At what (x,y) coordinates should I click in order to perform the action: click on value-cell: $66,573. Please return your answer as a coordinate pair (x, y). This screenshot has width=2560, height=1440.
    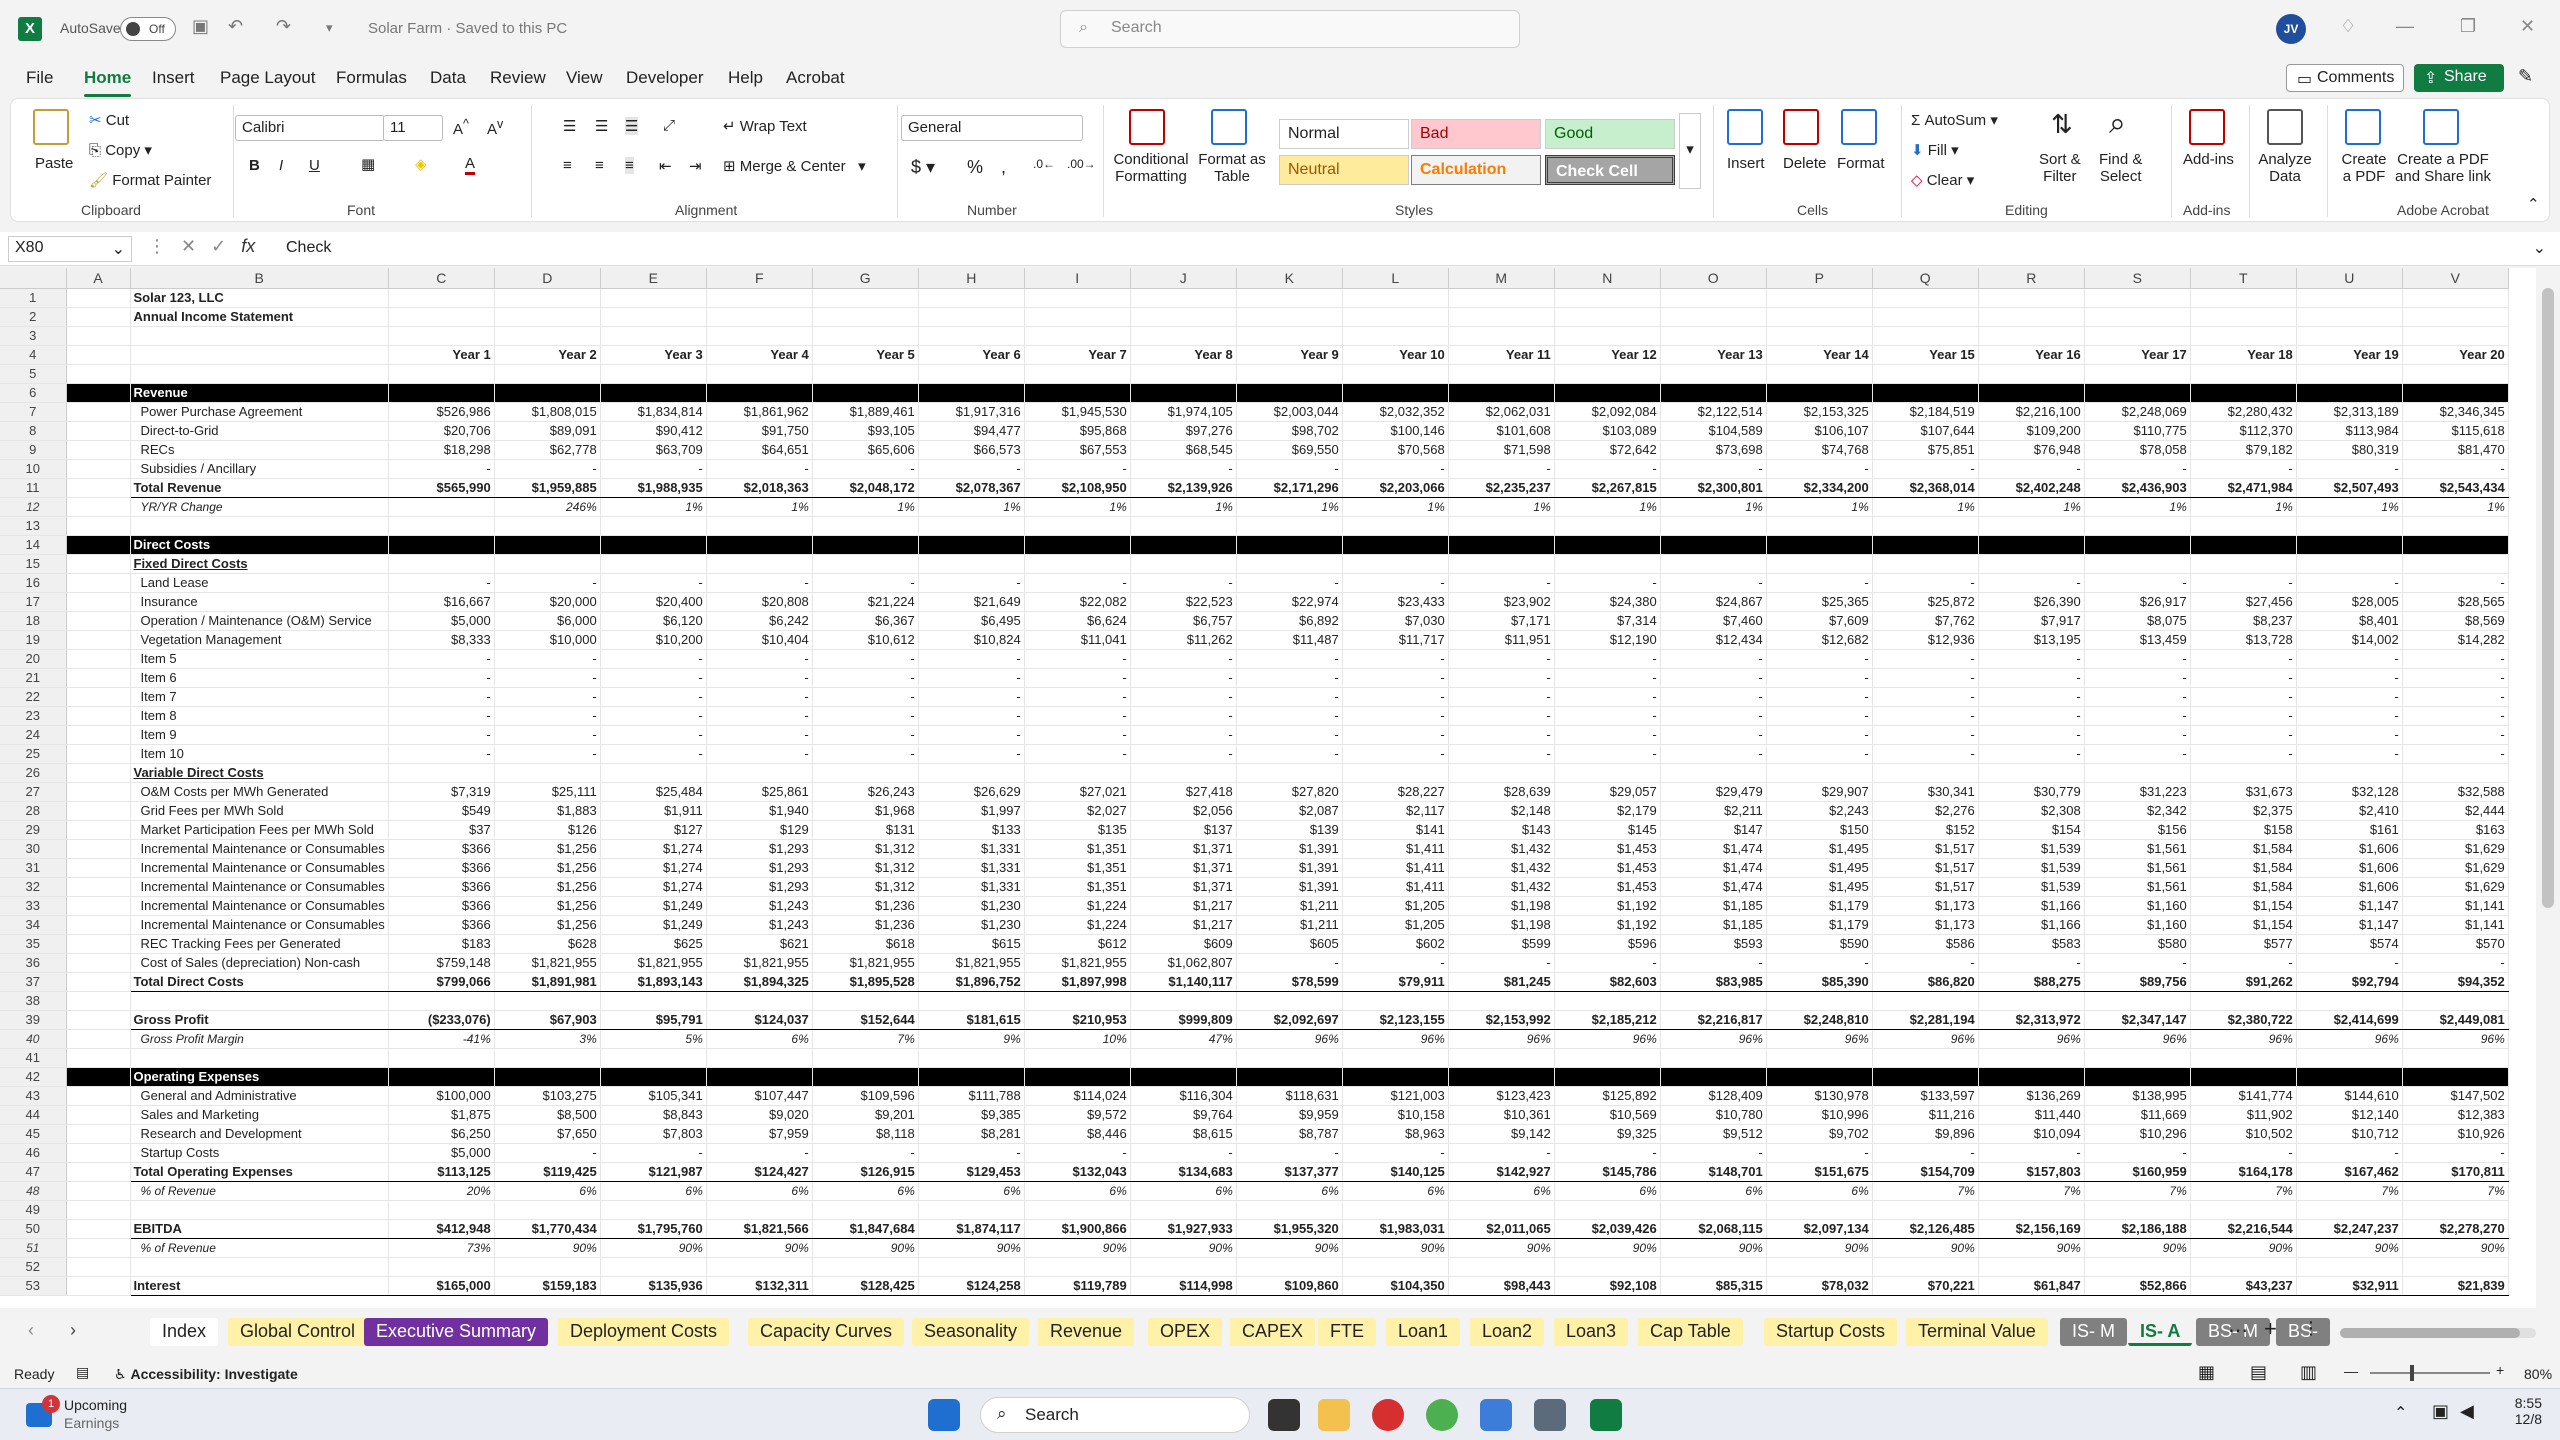
    Looking at the image, I should click on (971, 450).